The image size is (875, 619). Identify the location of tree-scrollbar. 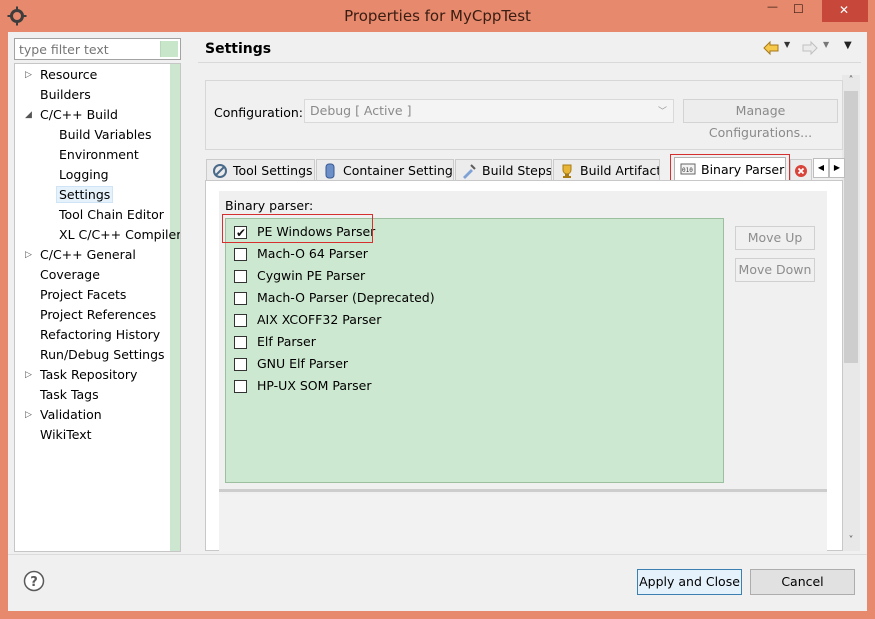
(175, 307).